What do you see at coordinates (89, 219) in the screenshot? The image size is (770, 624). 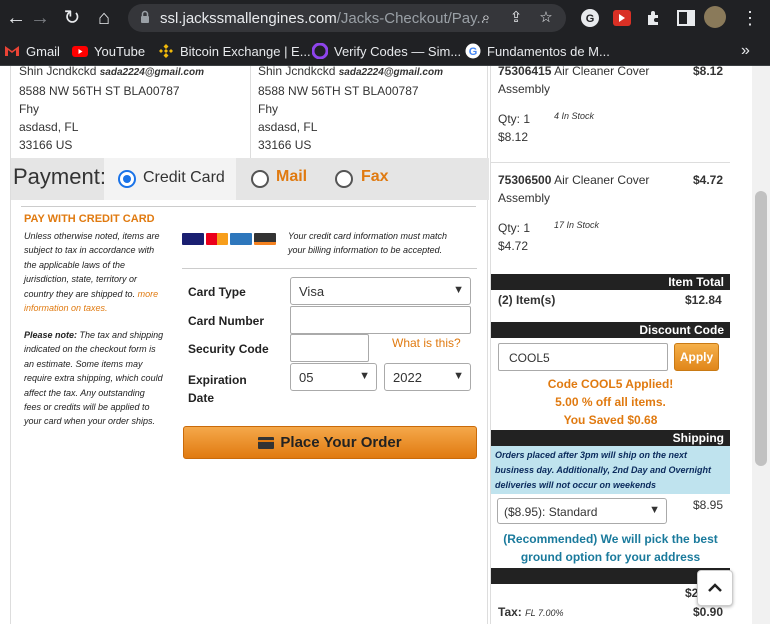 I see `pay-with-credit-card-title: PAY WITH CREDIT CARD` at bounding box center [89, 219].